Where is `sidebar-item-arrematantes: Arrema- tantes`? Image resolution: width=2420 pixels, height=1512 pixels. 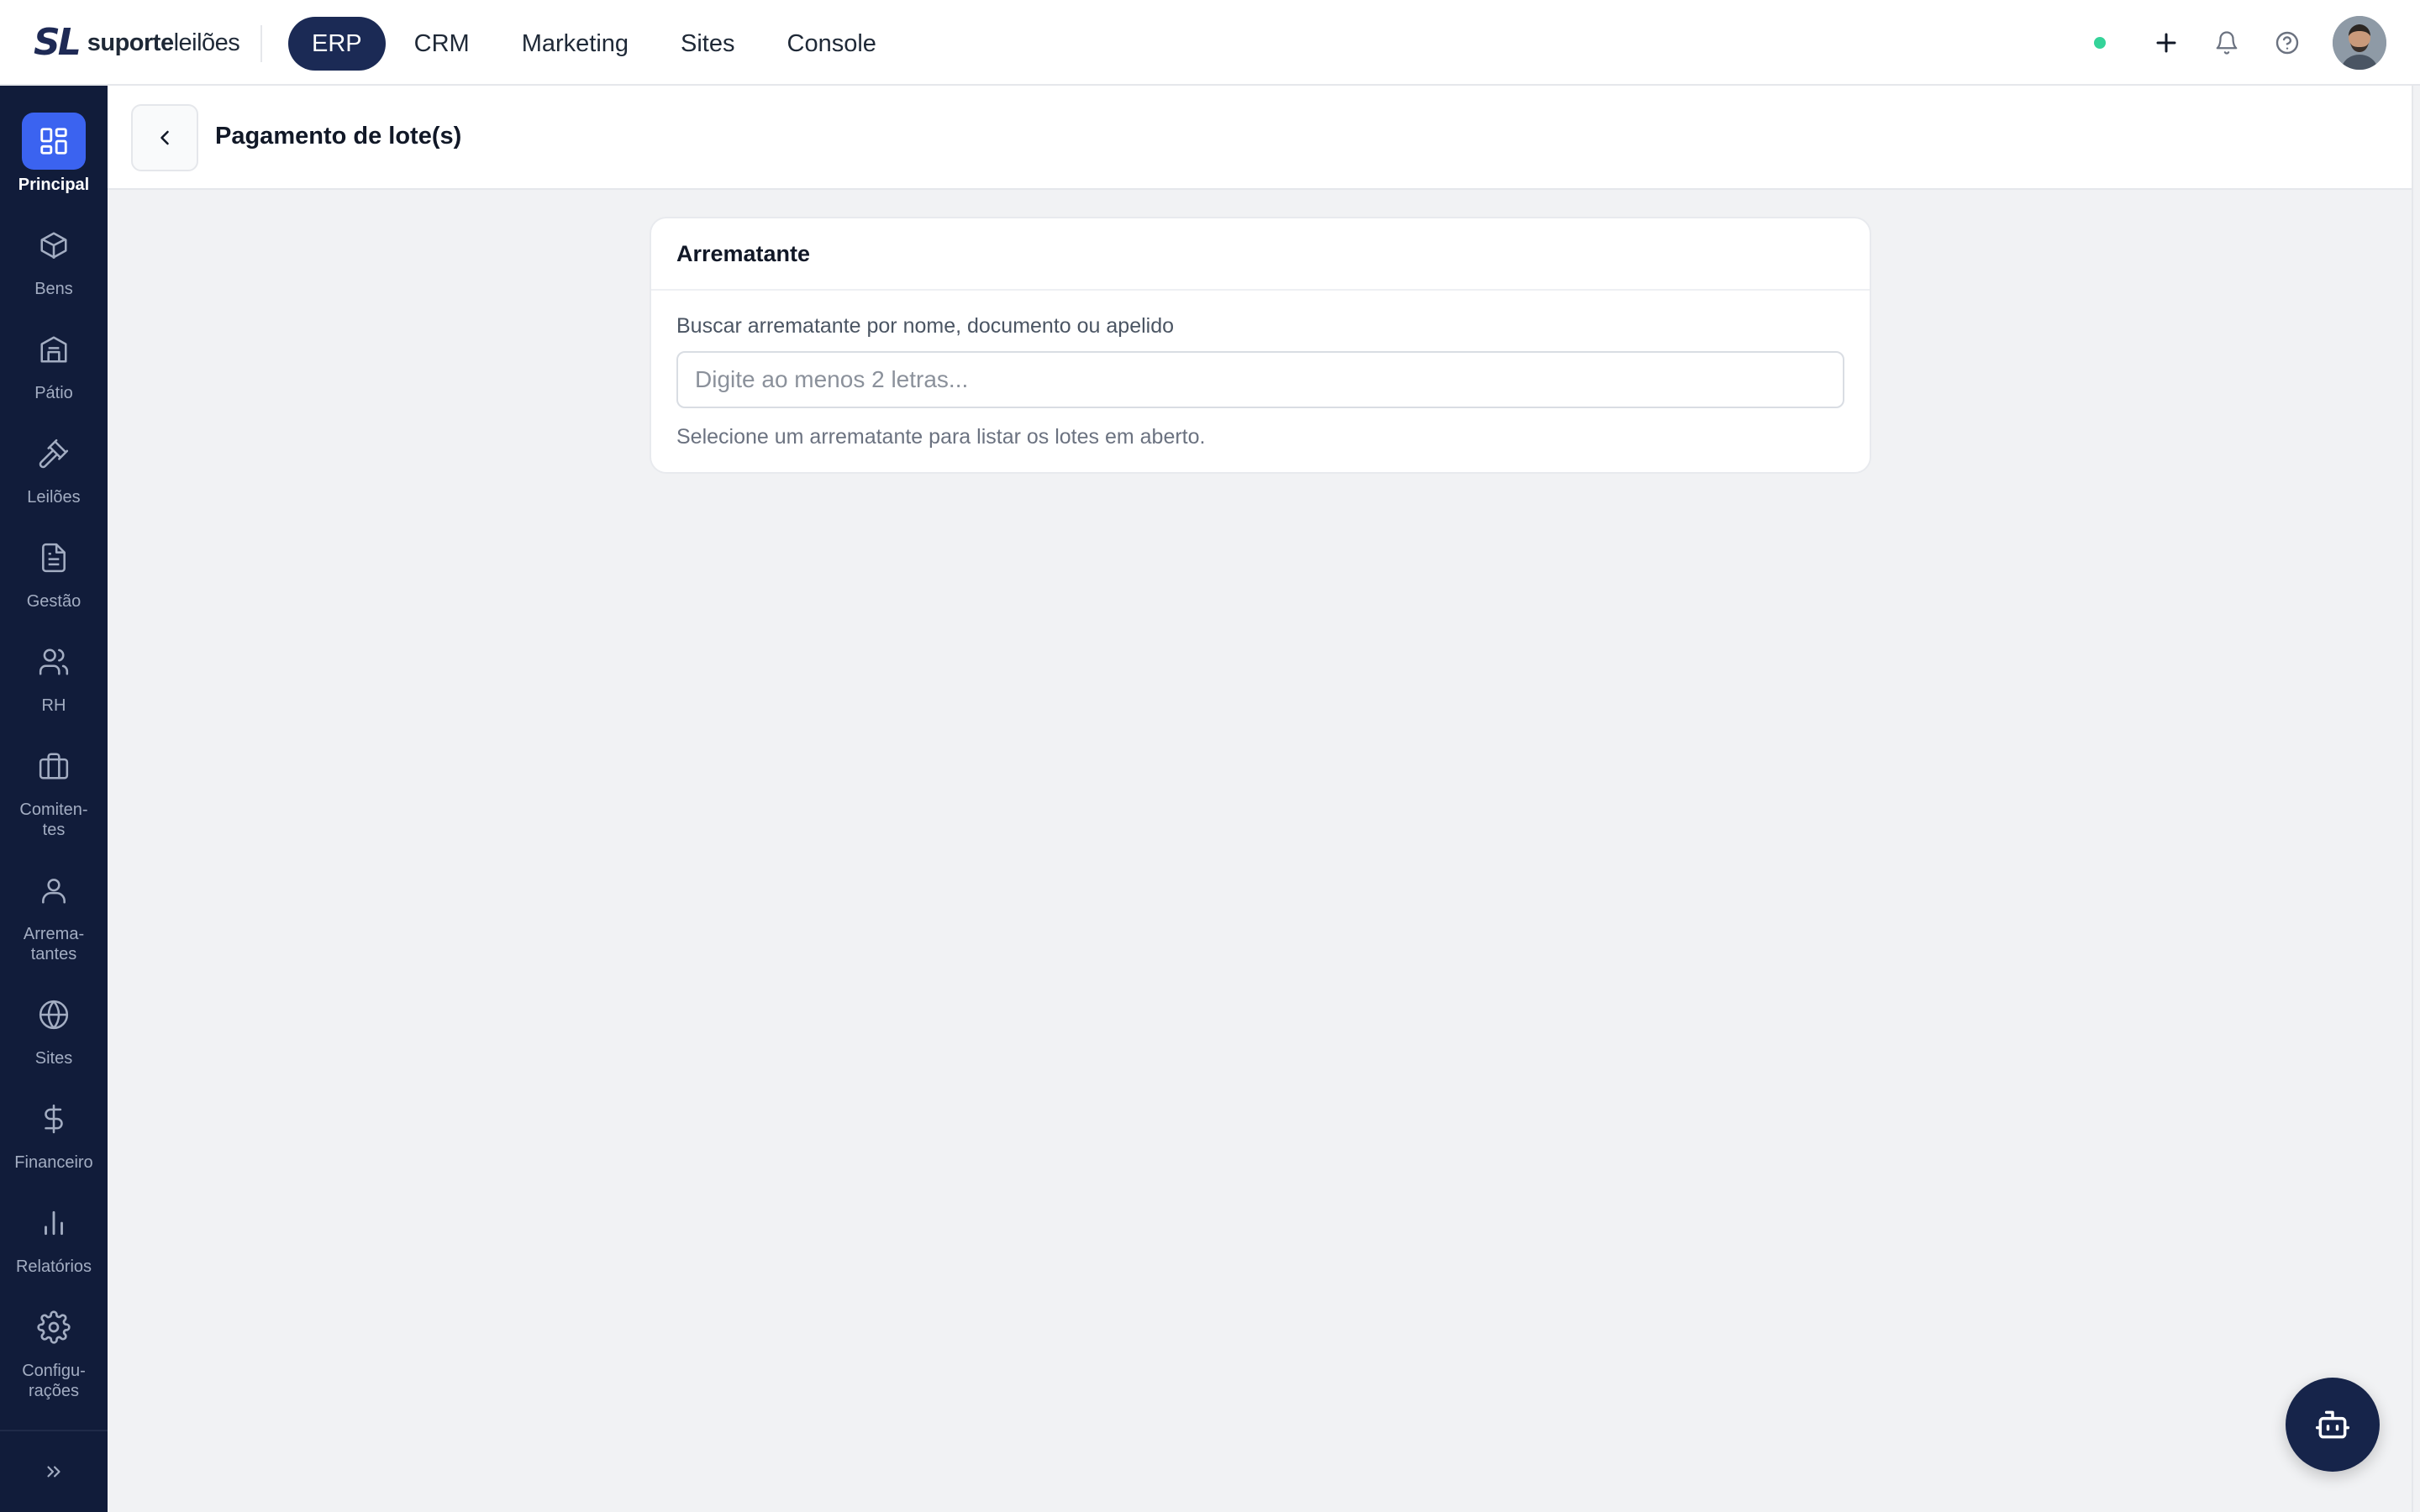 sidebar-item-arrematantes: Arrema- tantes is located at coordinates (54, 913).